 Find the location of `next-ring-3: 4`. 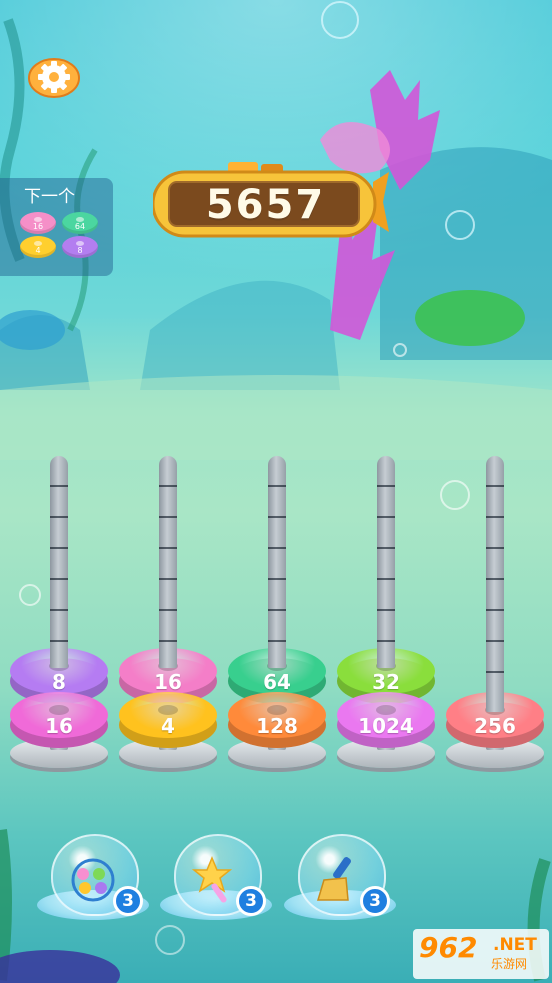

next-ring-3: 4 is located at coordinates (38, 247).